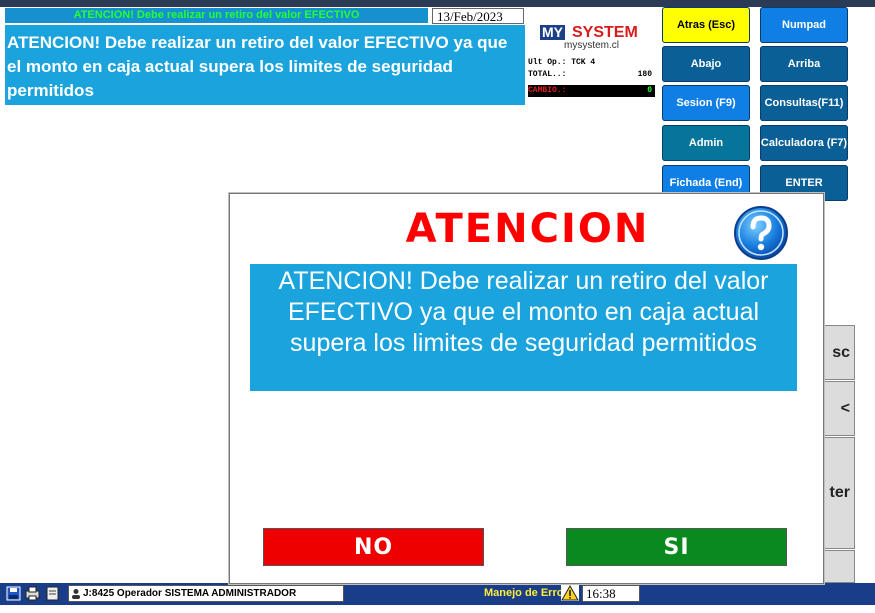 The image size is (875, 613). I want to click on operator-field: J:8425 Operador SISTEMA ADMINISTRADOR, so click(206, 593).